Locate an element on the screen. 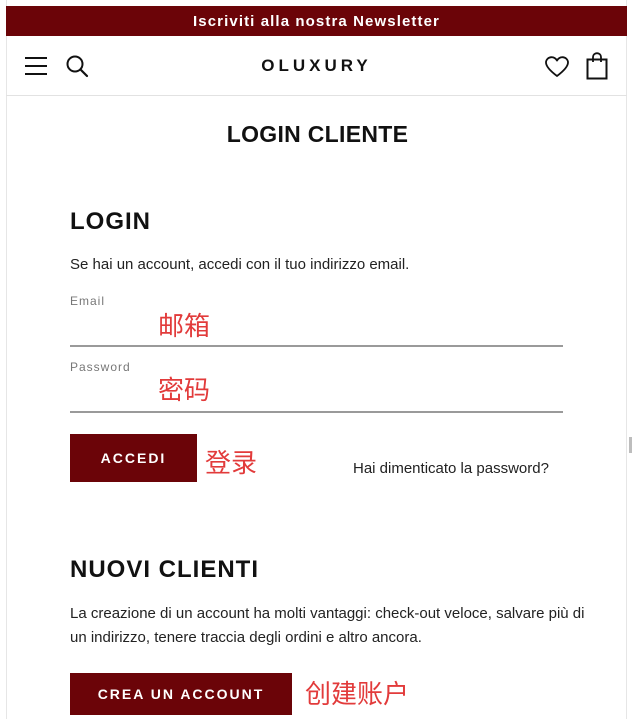  login-button: ACCEDI is located at coordinates (133, 458).